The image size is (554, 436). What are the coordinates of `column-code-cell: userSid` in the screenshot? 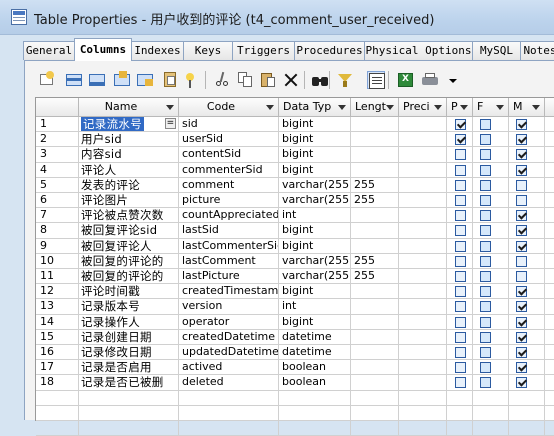 It's located at (229, 140).